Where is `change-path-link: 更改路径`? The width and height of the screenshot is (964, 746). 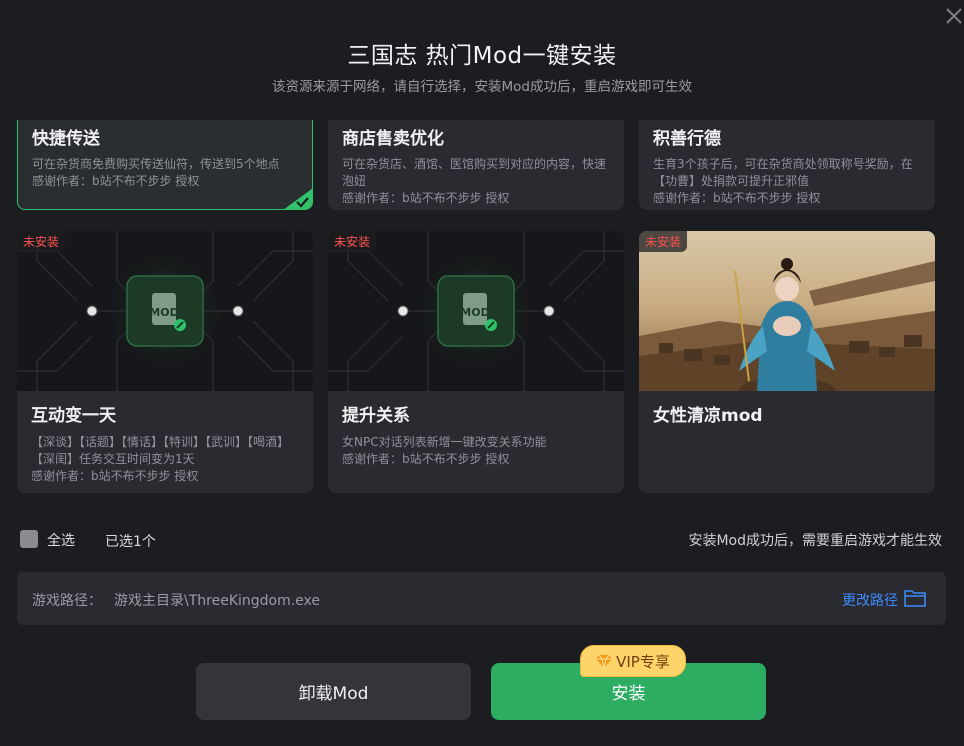
change-path-link: 更改路径 is located at coordinates (870, 600).